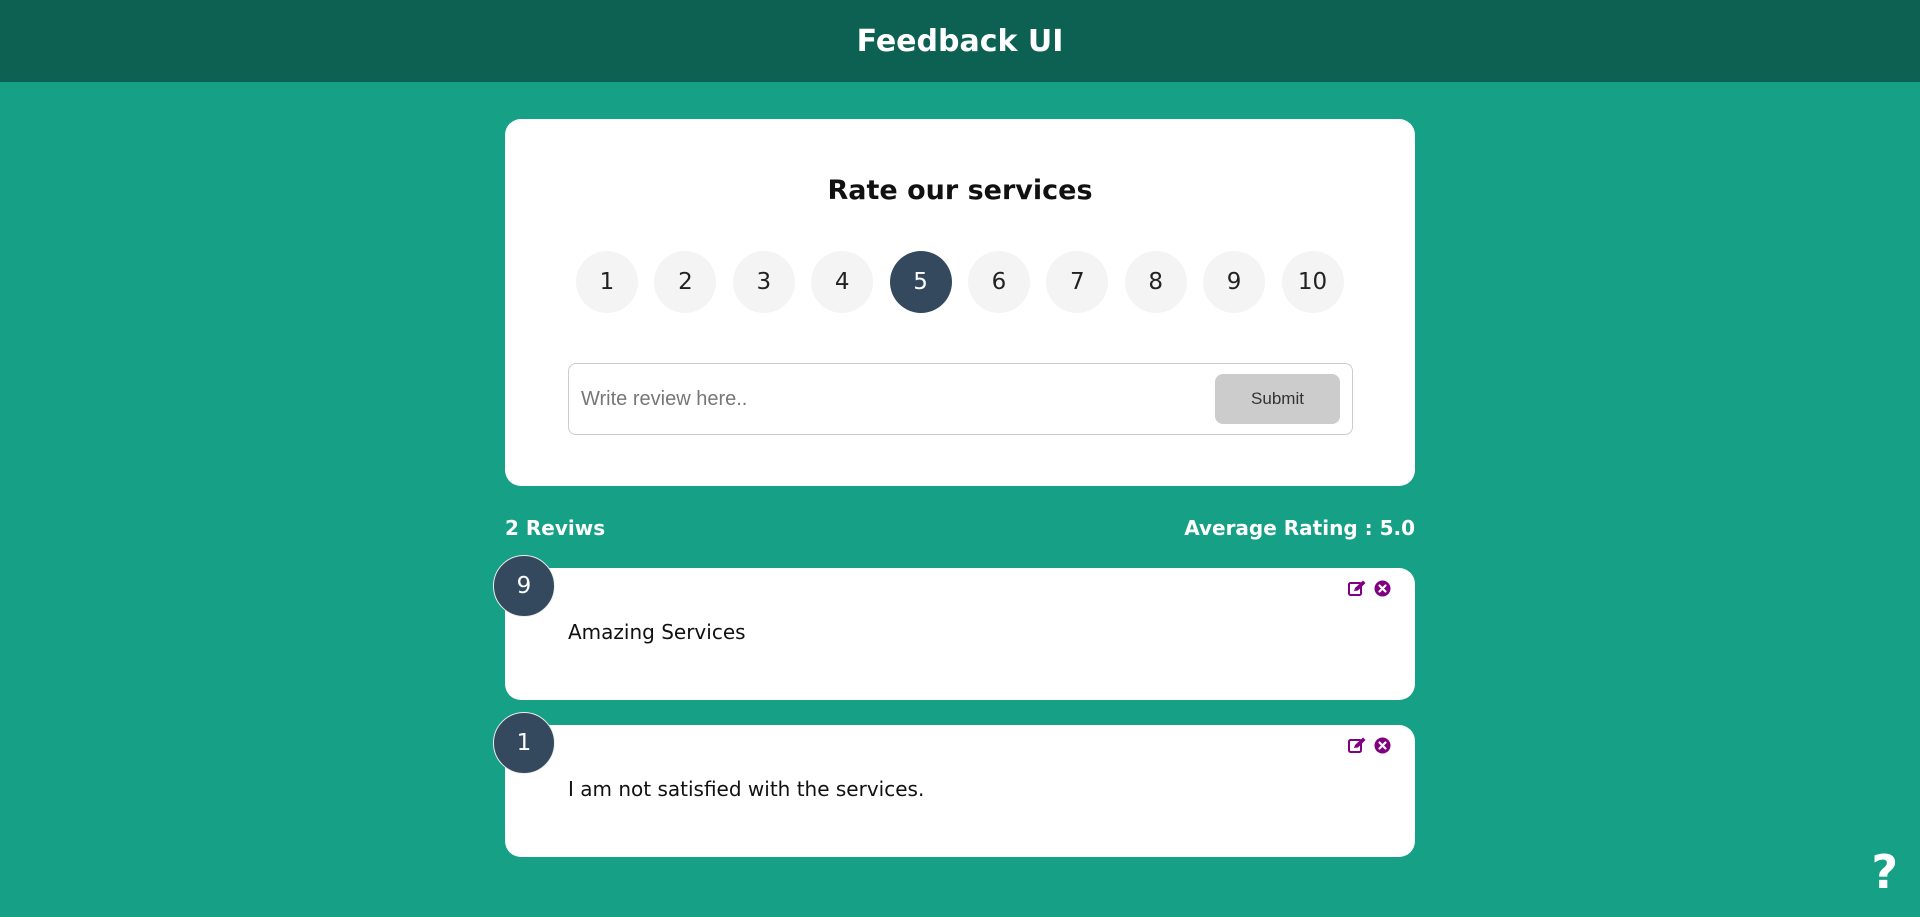 Image resolution: width=1920 pixels, height=917 pixels. Describe the element at coordinates (842, 282) in the screenshot. I see `rating-option-4: 4` at that location.